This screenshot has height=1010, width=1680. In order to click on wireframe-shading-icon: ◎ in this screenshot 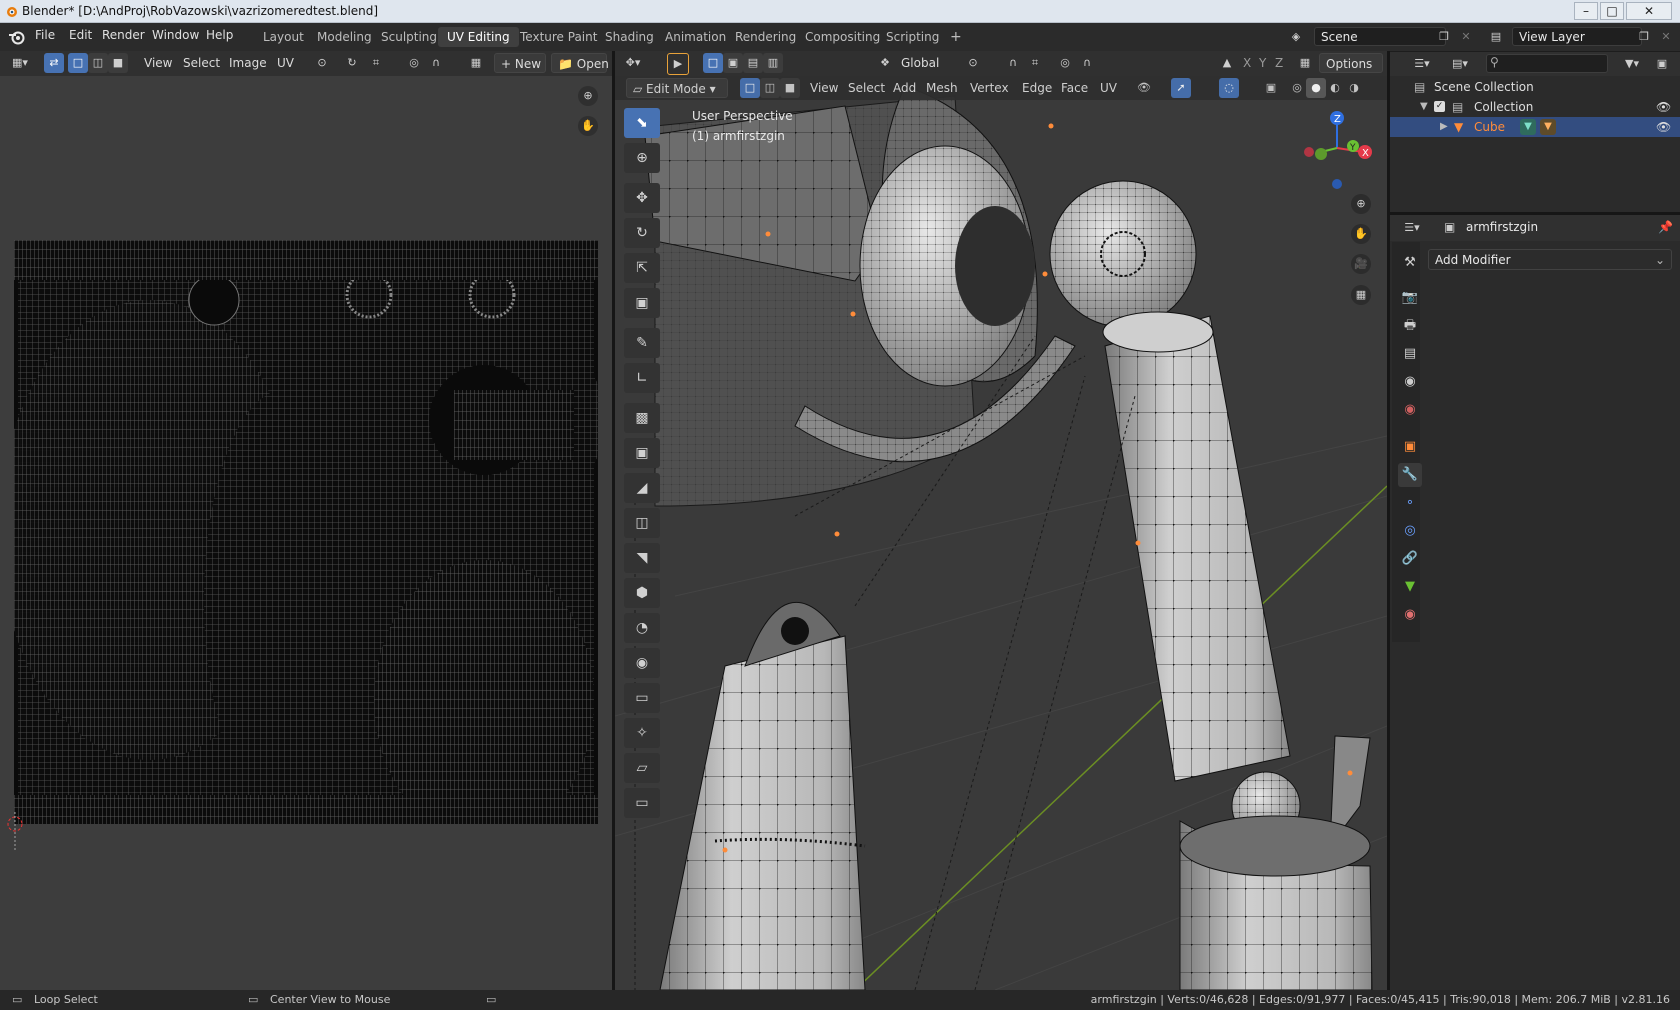, I will do `click(1297, 88)`.